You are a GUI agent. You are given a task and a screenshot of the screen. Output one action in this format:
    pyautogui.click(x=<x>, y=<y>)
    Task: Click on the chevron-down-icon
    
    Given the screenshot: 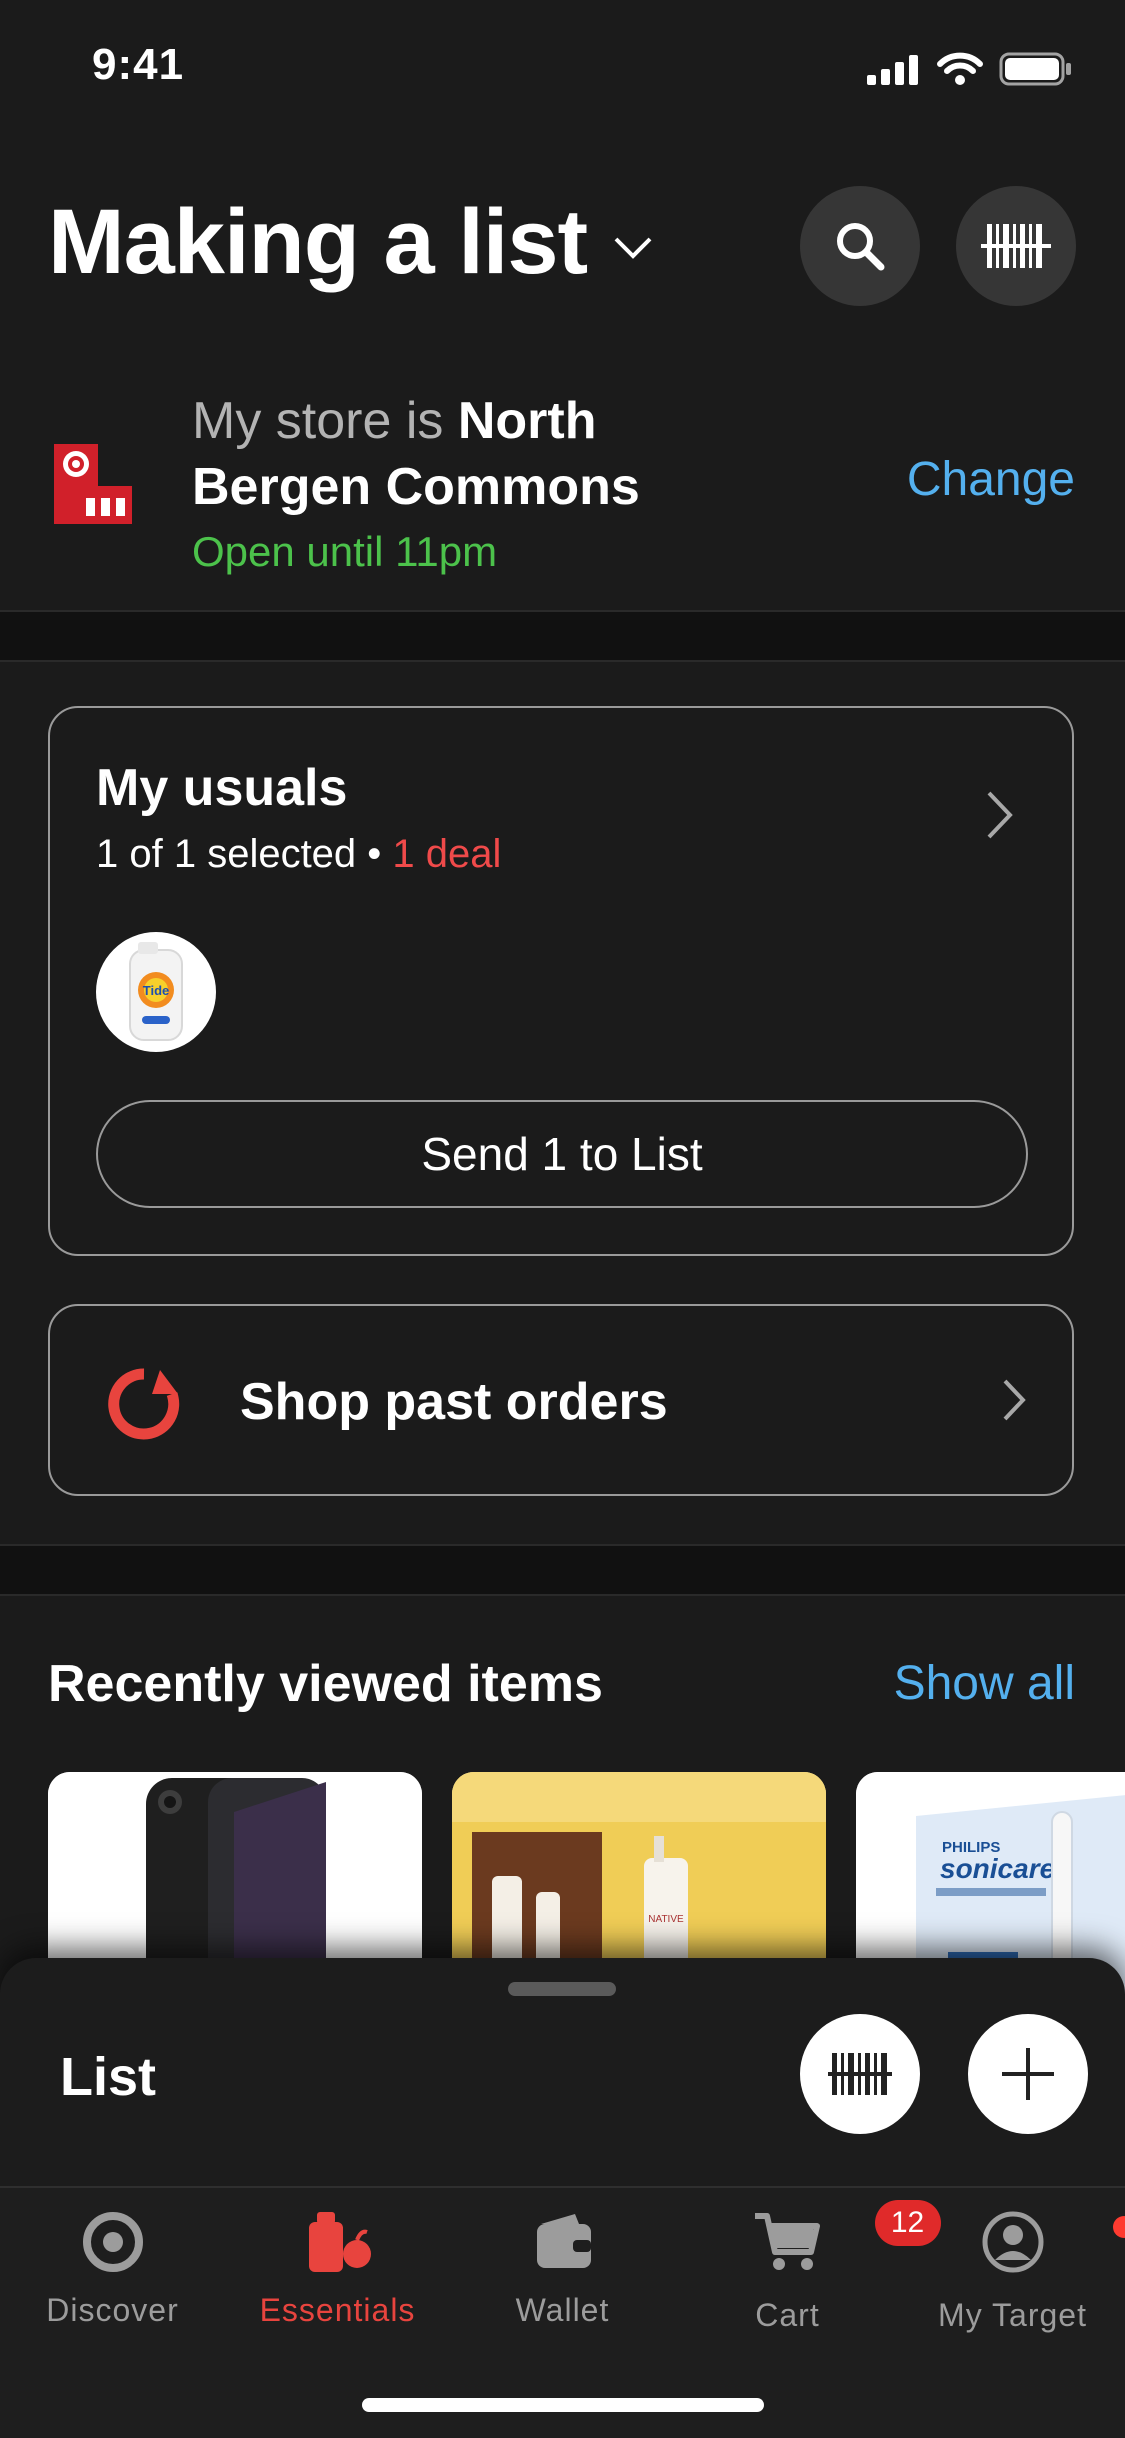 What is the action you would take?
    pyautogui.click(x=633, y=248)
    